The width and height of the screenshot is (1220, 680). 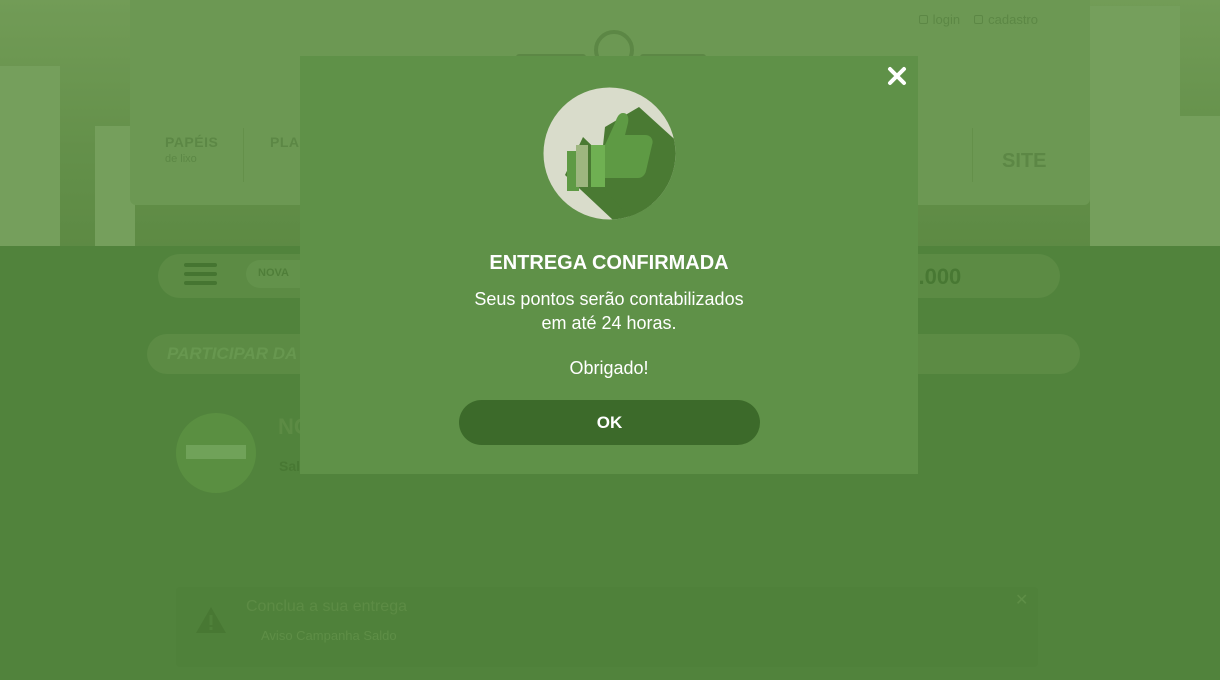 I want to click on modal-thanks: Obrigado!, so click(x=609, y=368).